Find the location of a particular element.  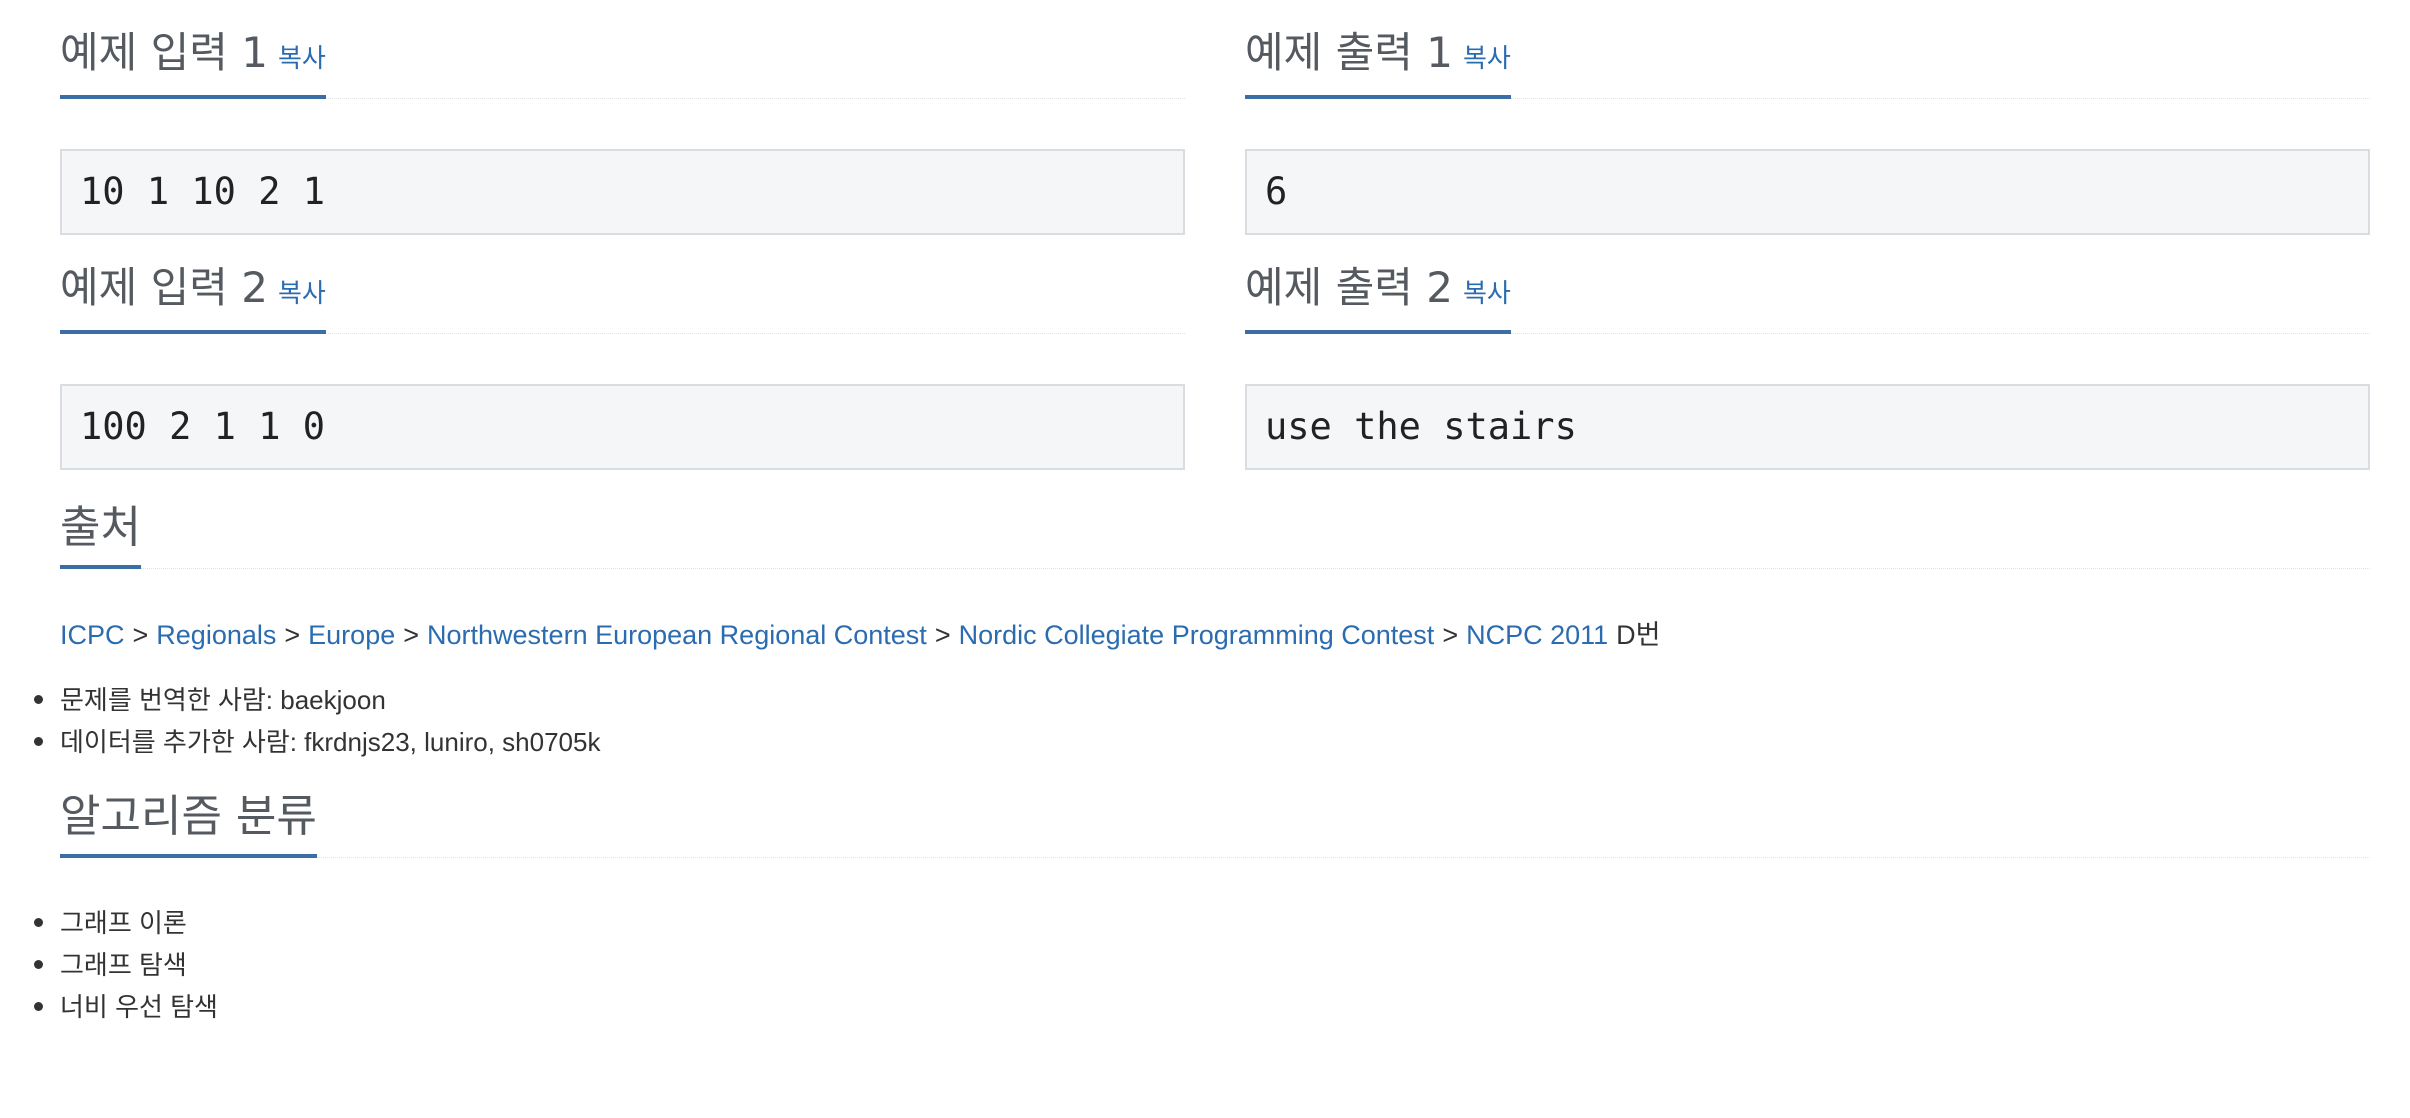

credit-data-contributors: 데이터를 추가한 사람: fkrdnjs23, luniro, sh0705k is located at coordinates (1202, 742).